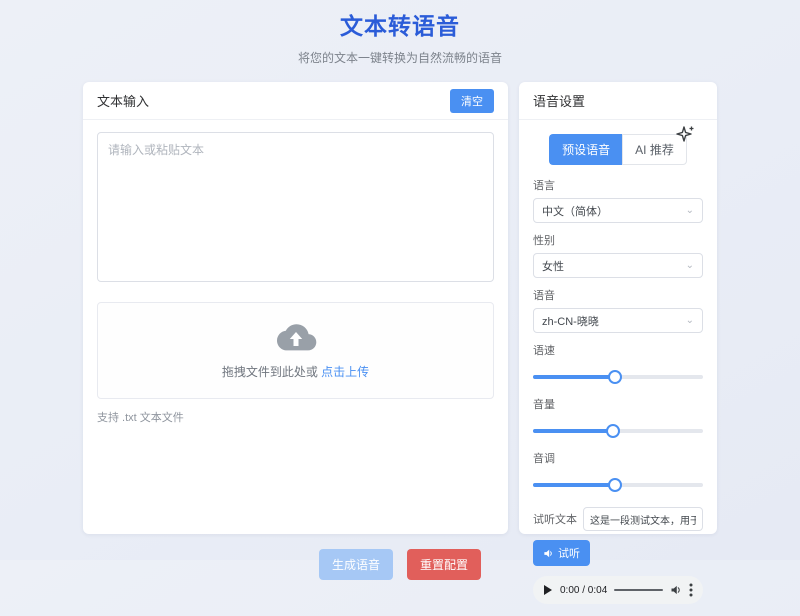  I want to click on language-field: 语言 中文（简体） ⌄, so click(618, 200).